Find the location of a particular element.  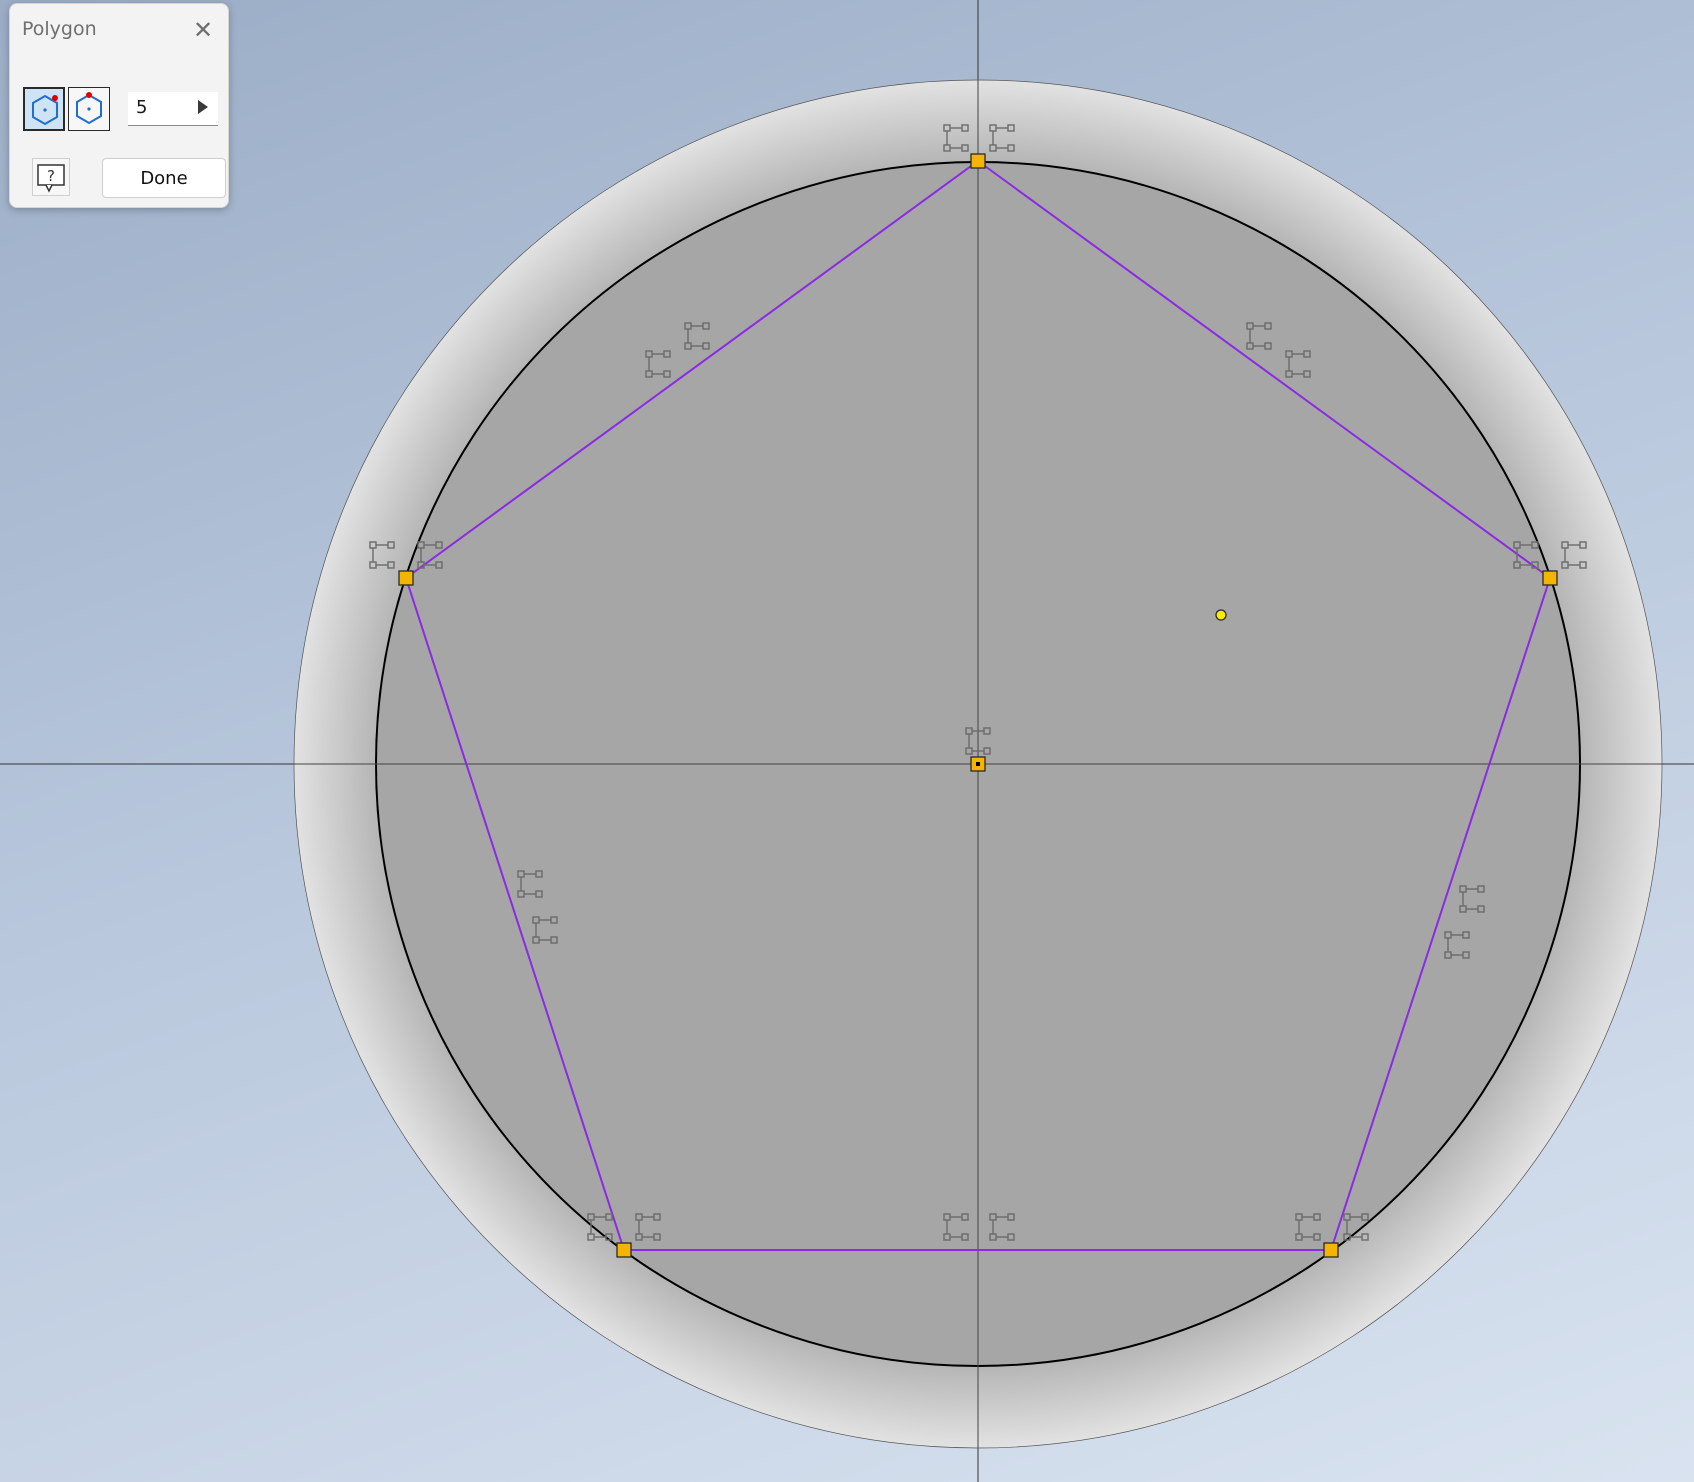

inscribed-polygon-icon is located at coordinates (45, 110).